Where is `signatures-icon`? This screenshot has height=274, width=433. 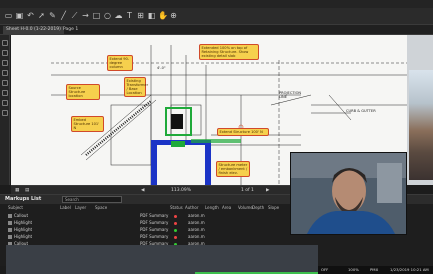 signatures-icon is located at coordinates (5, 113).